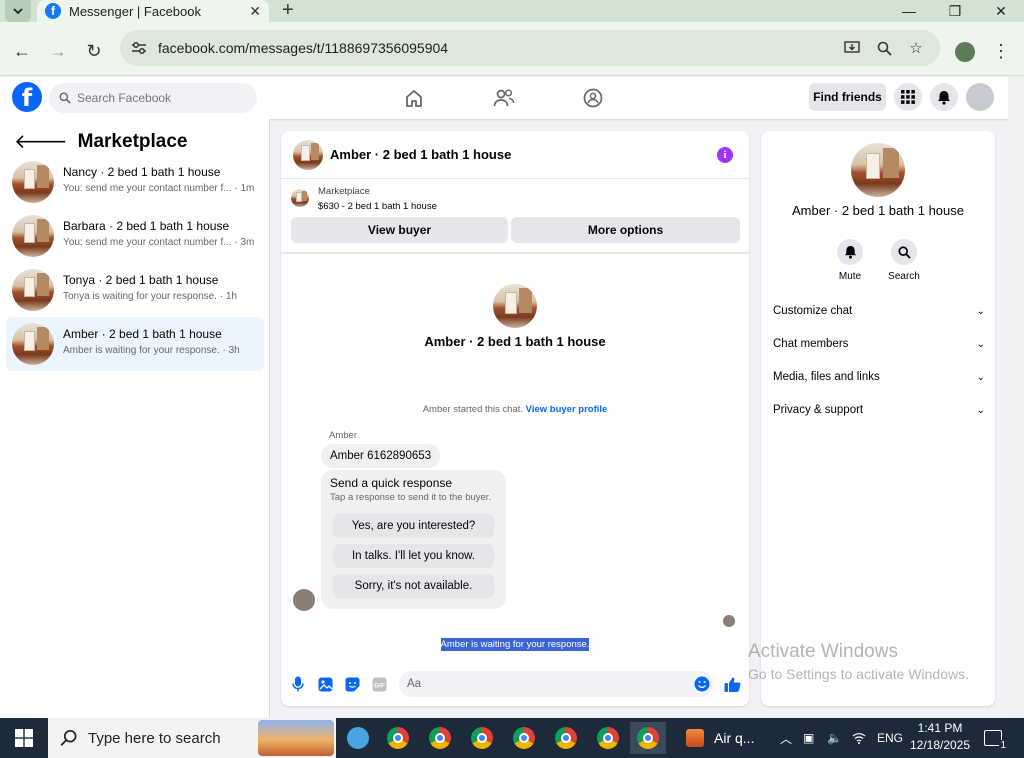 The height and width of the screenshot is (758, 1024). What do you see at coordinates (420, 154) in the screenshot?
I see `chat-title: Amber · 2 bed 1 bath 1 house` at bounding box center [420, 154].